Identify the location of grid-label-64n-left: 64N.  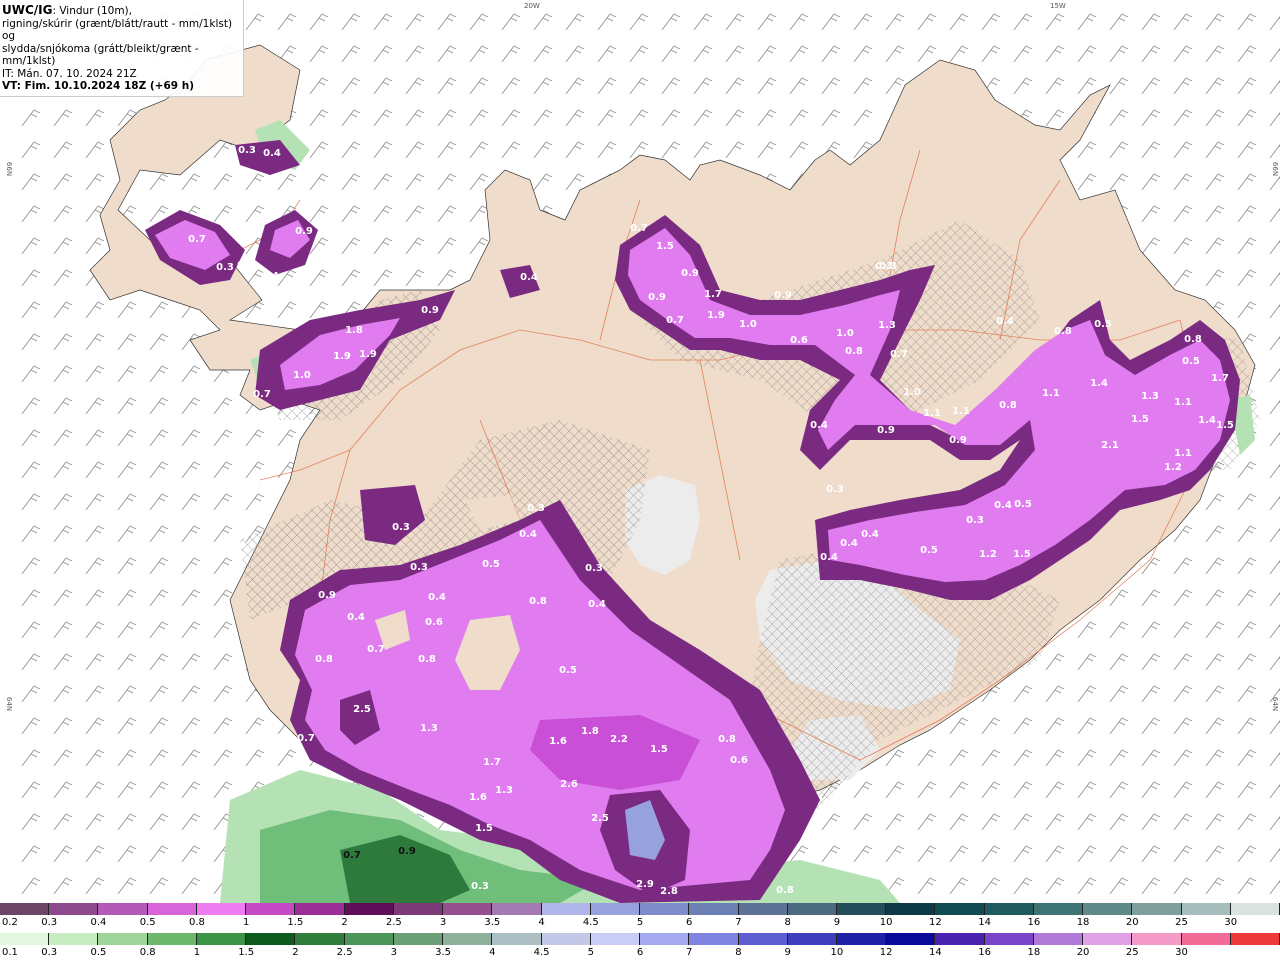
(9, 704).